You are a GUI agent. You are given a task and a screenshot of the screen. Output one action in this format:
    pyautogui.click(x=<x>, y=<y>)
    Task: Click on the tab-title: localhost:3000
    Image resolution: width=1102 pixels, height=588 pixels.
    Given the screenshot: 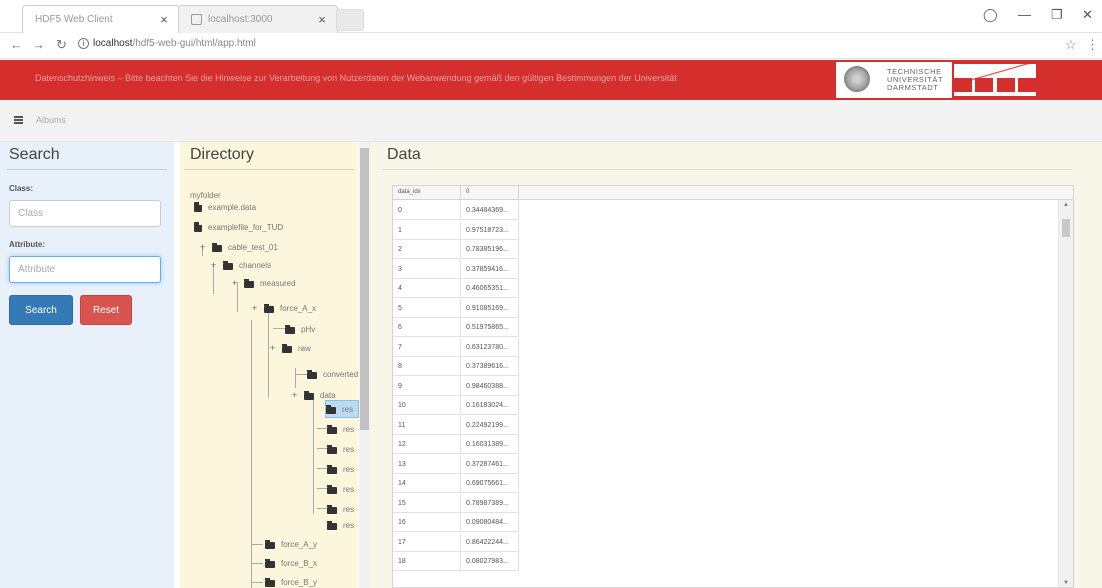 What is the action you would take?
    pyautogui.click(x=240, y=19)
    